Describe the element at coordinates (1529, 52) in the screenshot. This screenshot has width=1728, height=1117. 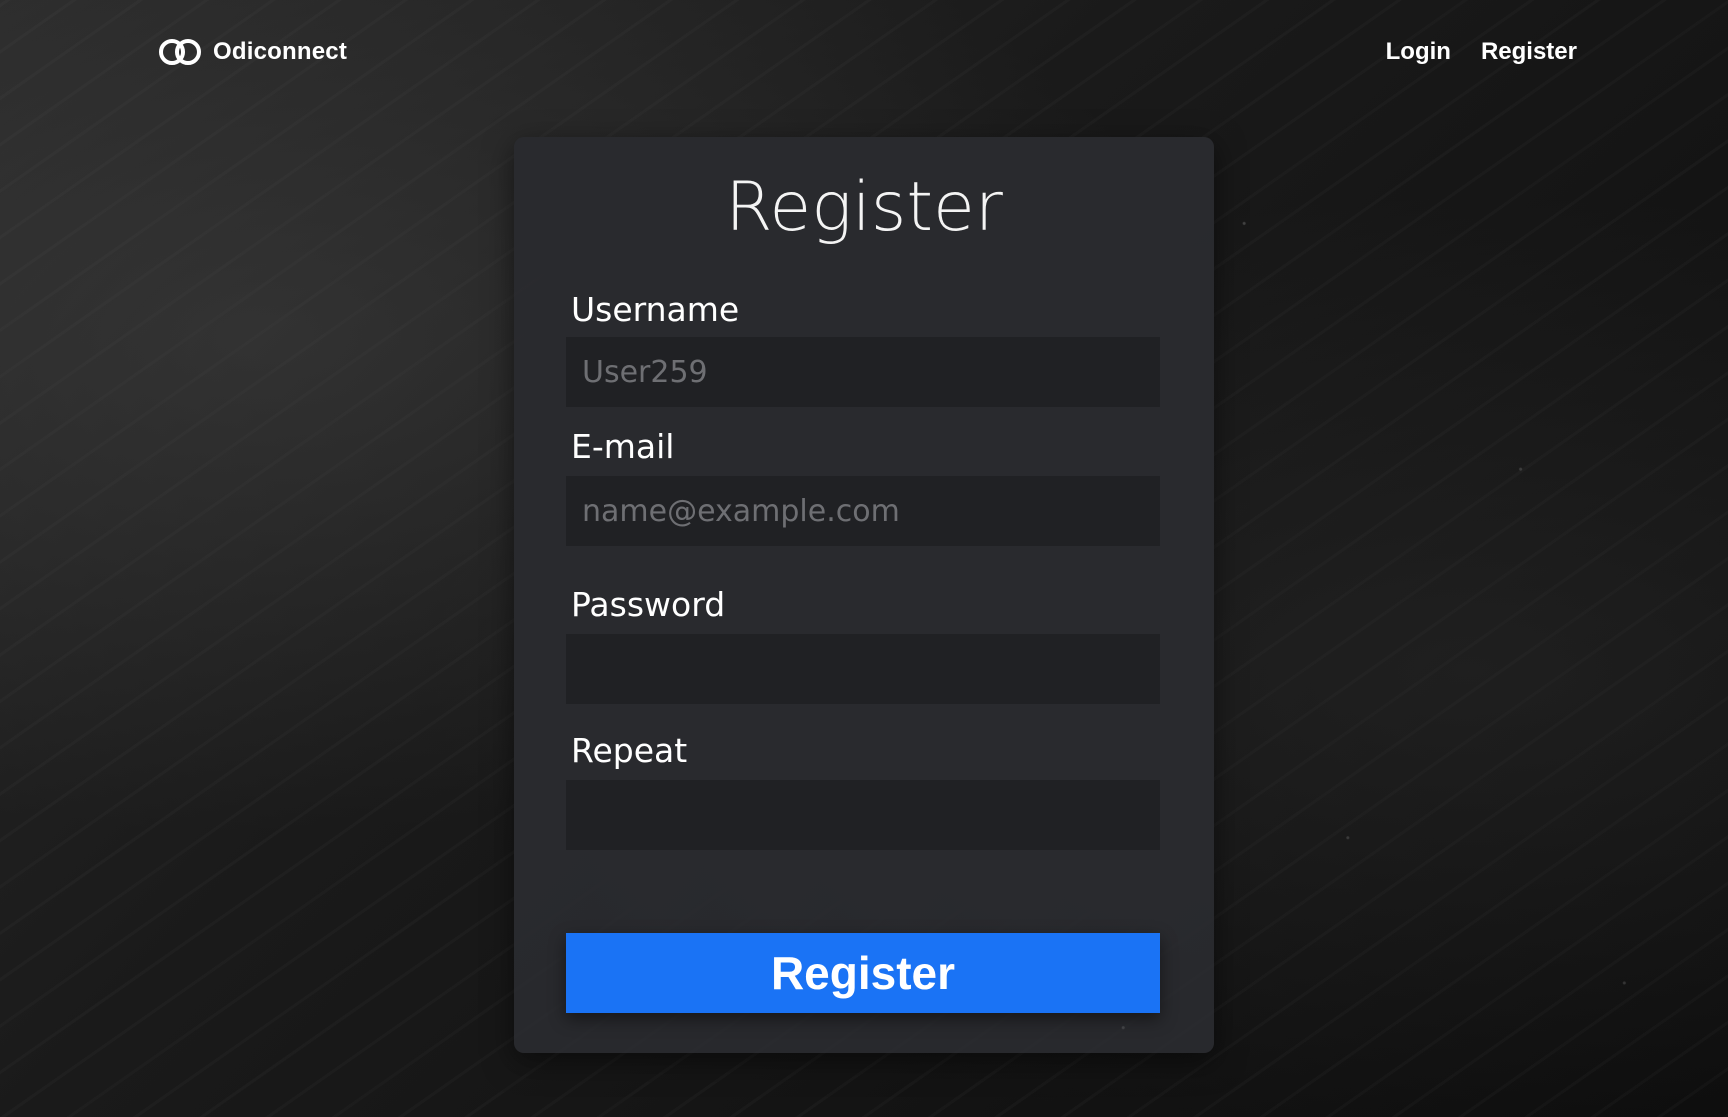
I see `nav-register-link: Register` at that location.